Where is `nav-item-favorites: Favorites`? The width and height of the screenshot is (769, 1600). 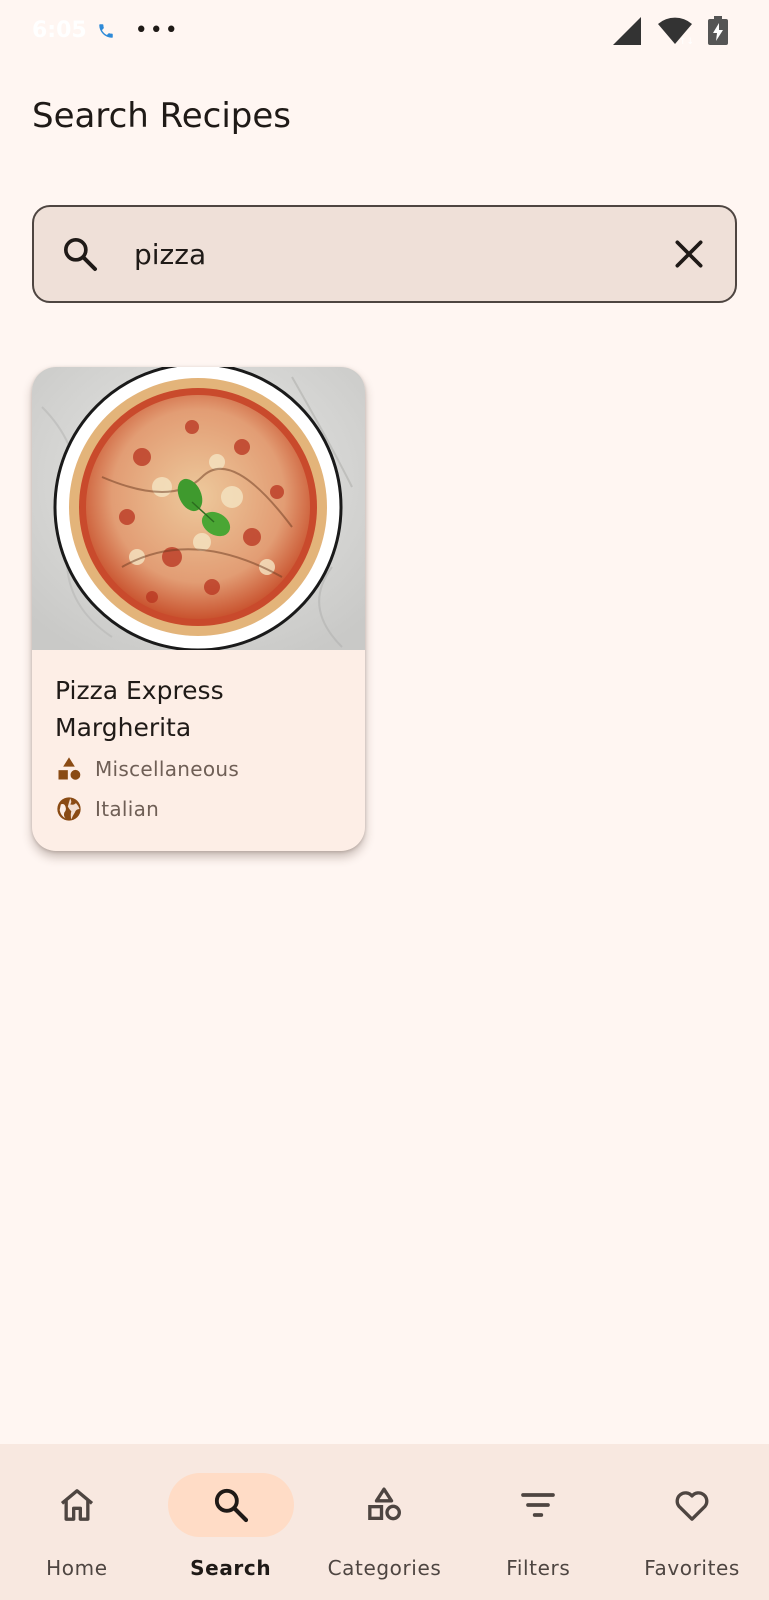
nav-item-favorites: Favorites is located at coordinates (692, 1522).